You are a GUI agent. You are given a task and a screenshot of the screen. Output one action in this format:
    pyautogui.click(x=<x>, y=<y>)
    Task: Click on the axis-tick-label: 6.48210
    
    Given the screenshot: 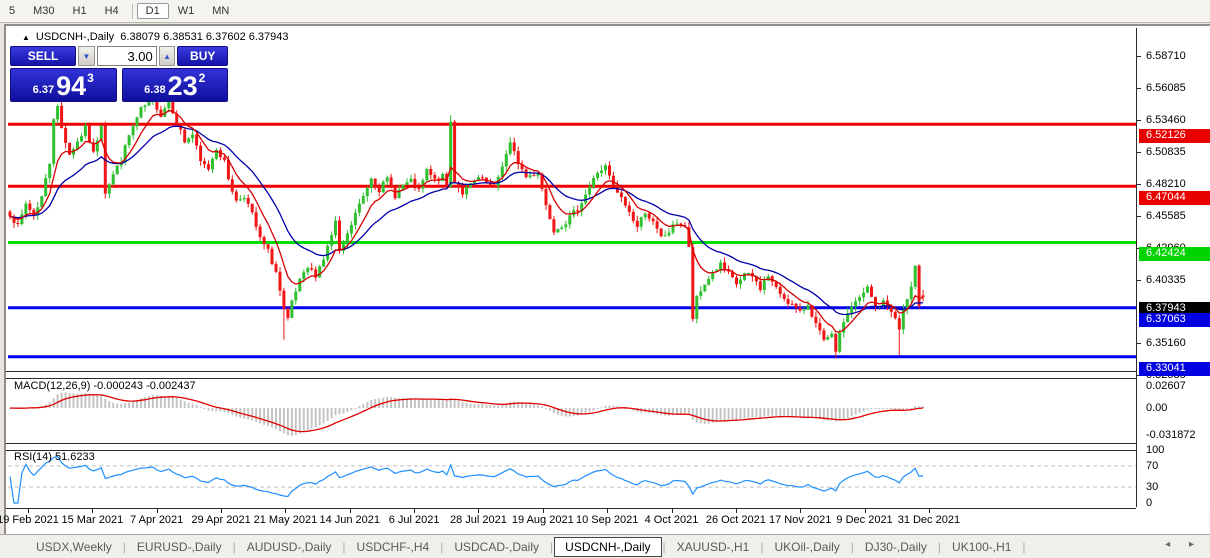 What is the action you would take?
    pyautogui.click(x=1166, y=183)
    